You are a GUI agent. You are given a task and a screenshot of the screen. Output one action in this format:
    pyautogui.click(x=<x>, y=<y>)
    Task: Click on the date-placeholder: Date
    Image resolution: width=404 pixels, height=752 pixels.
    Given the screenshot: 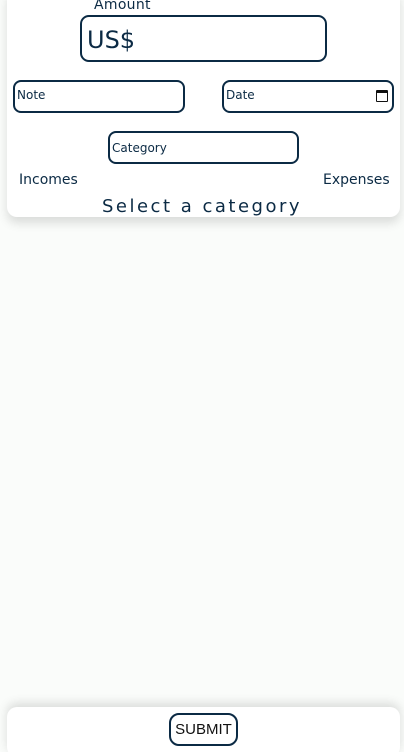 What is the action you would take?
    pyautogui.click(x=240, y=95)
    